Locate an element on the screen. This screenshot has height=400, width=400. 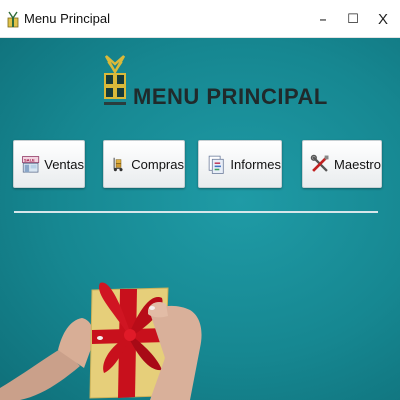
app-gift-icon is located at coordinates (13, 19).